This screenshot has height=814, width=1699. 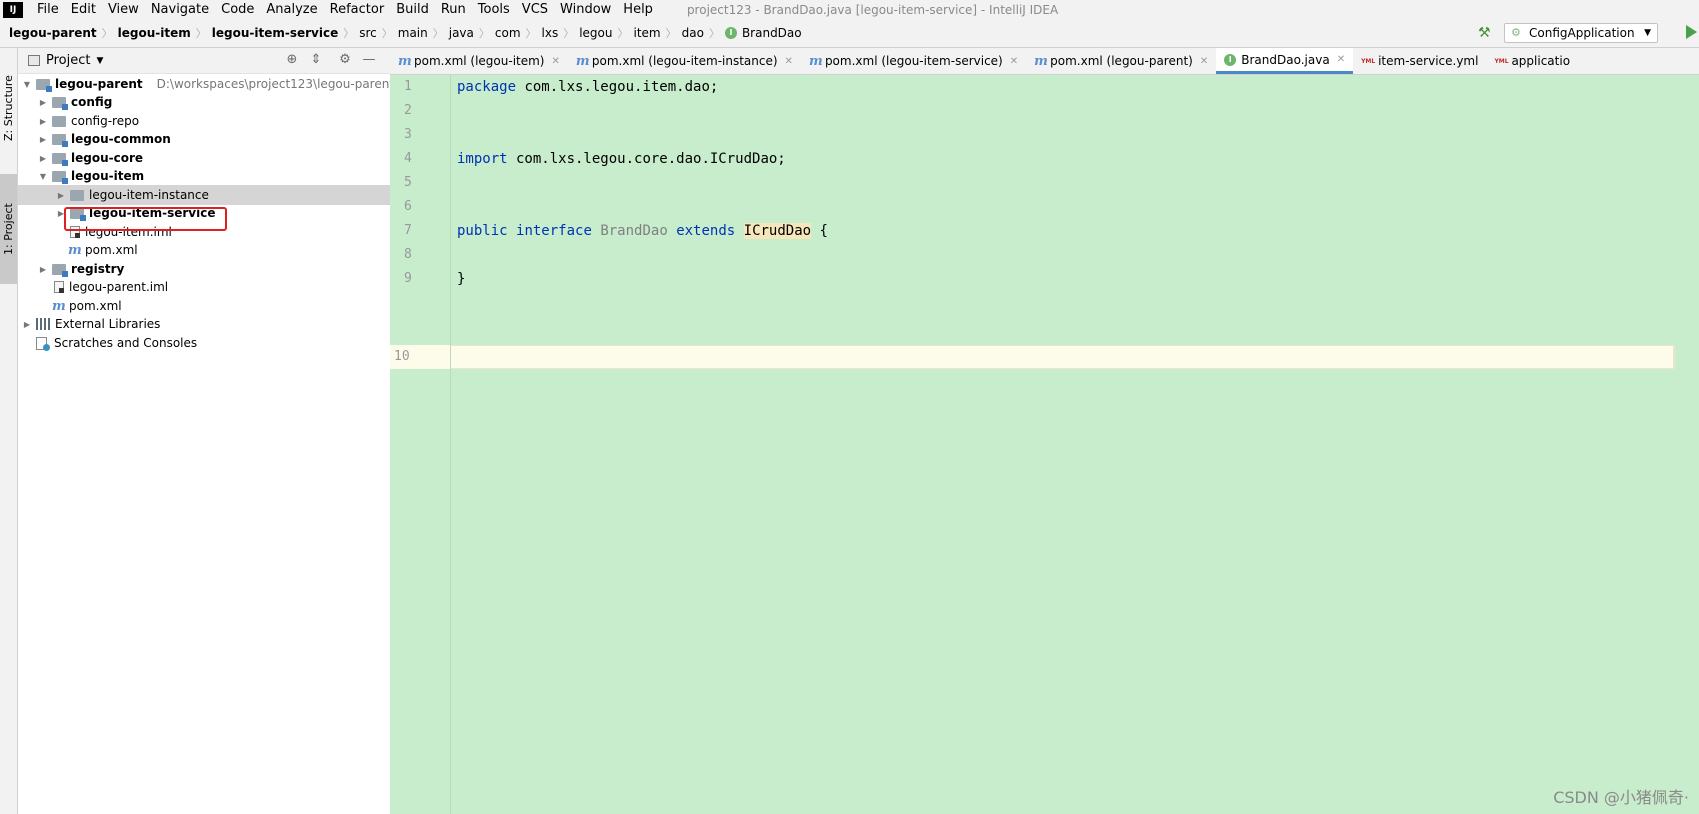 What do you see at coordinates (68, 60) in the screenshot?
I see `project-view-selector: Project` at bounding box center [68, 60].